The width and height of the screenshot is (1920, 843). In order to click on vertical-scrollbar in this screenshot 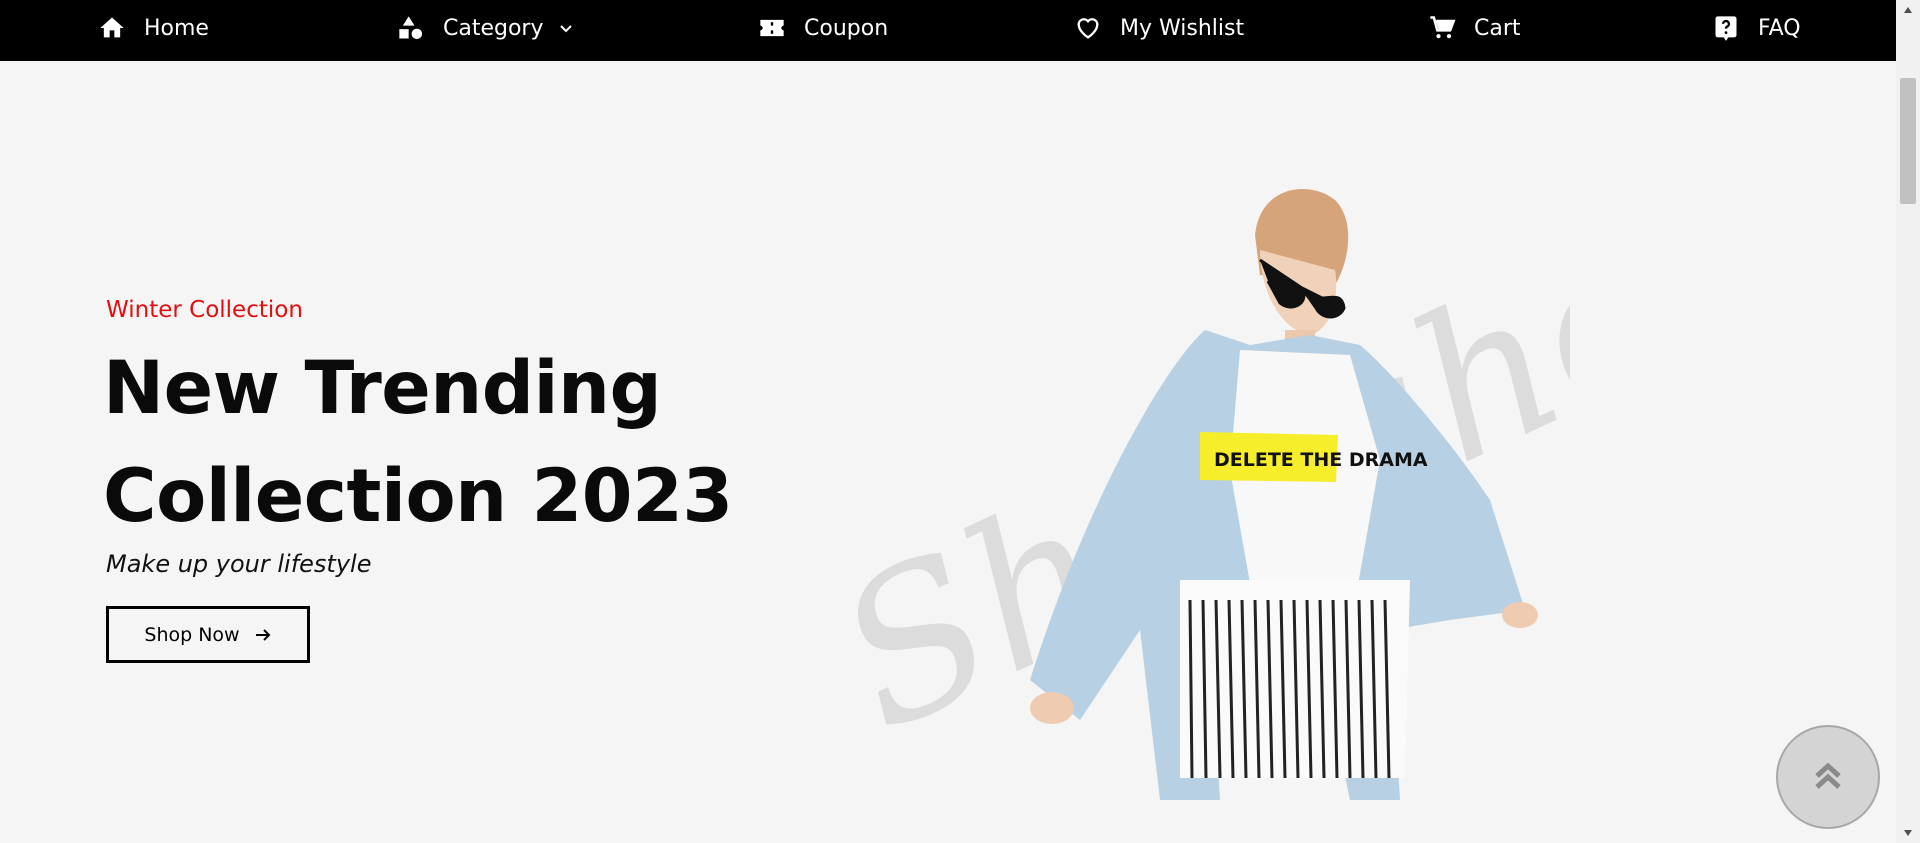, I will do `click(1908, 421)`.